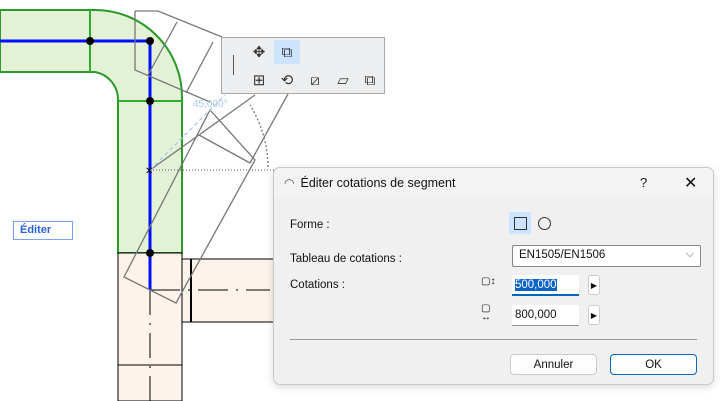 The width and height of the screenshot is (723, 401). I want to click on dims-label: Cotations :, so click(317, 285).